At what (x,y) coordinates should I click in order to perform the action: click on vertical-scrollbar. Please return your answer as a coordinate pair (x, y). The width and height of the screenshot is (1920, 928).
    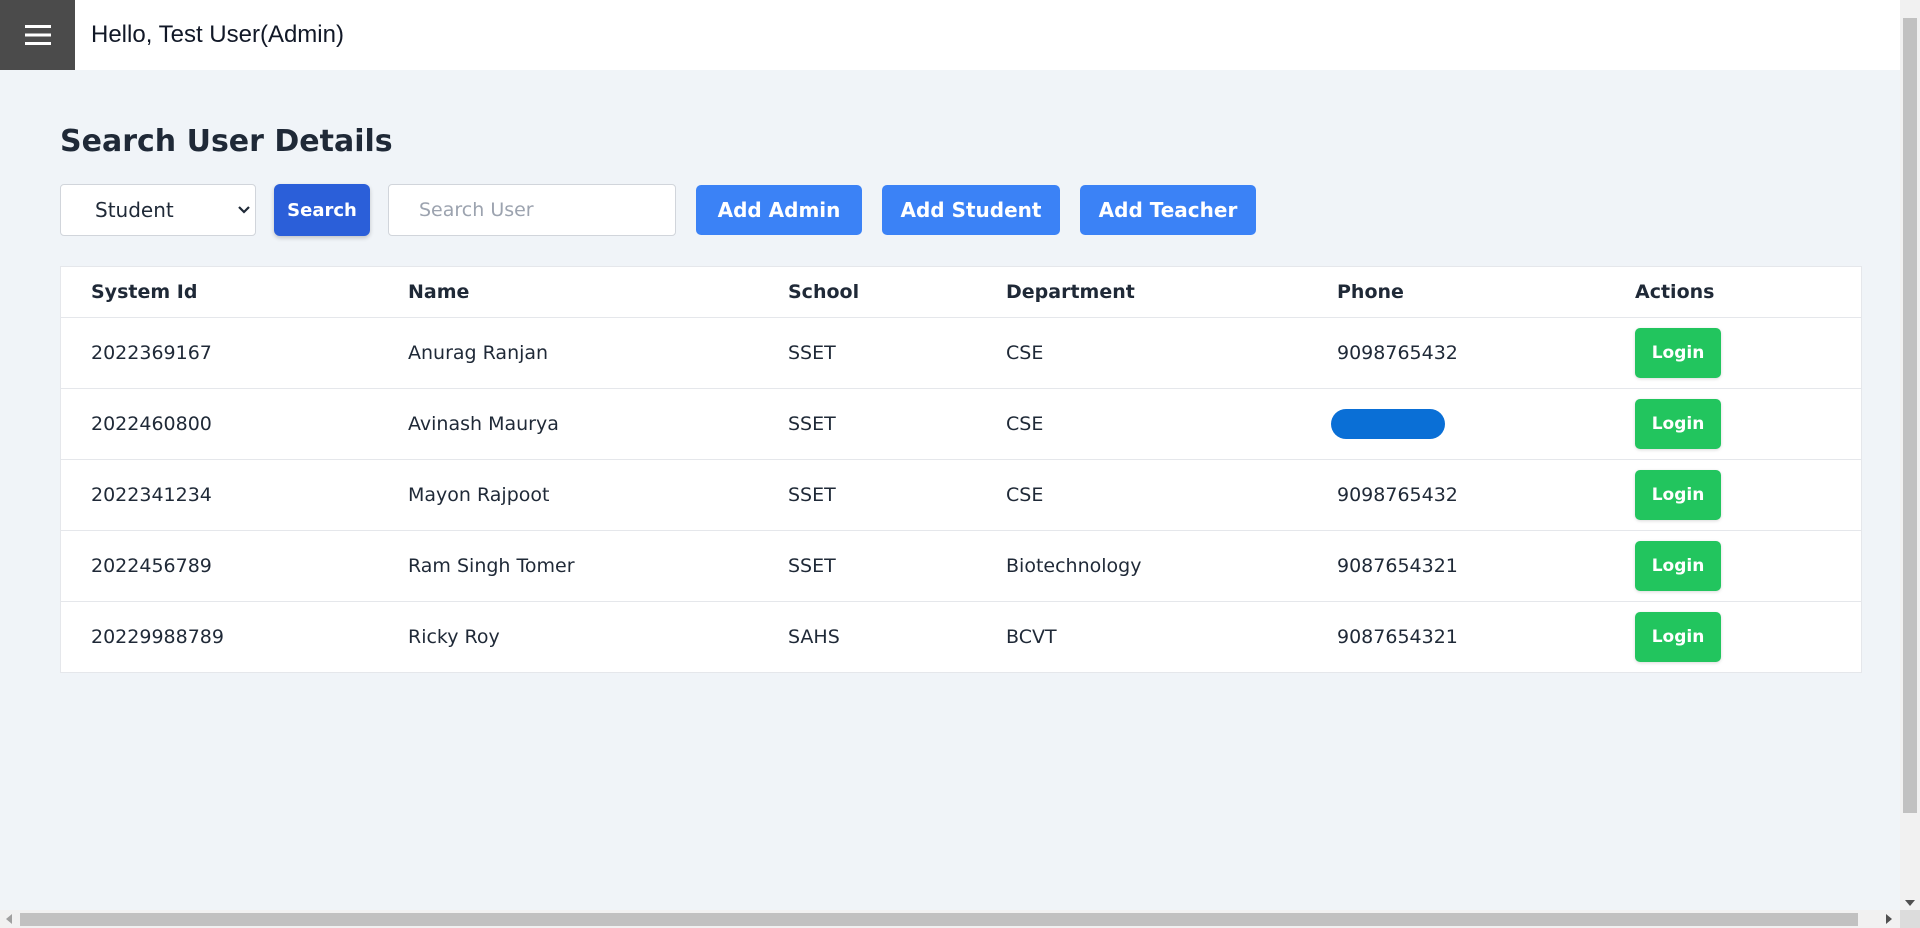
    Looking at the image, I should click on (1910, 455).